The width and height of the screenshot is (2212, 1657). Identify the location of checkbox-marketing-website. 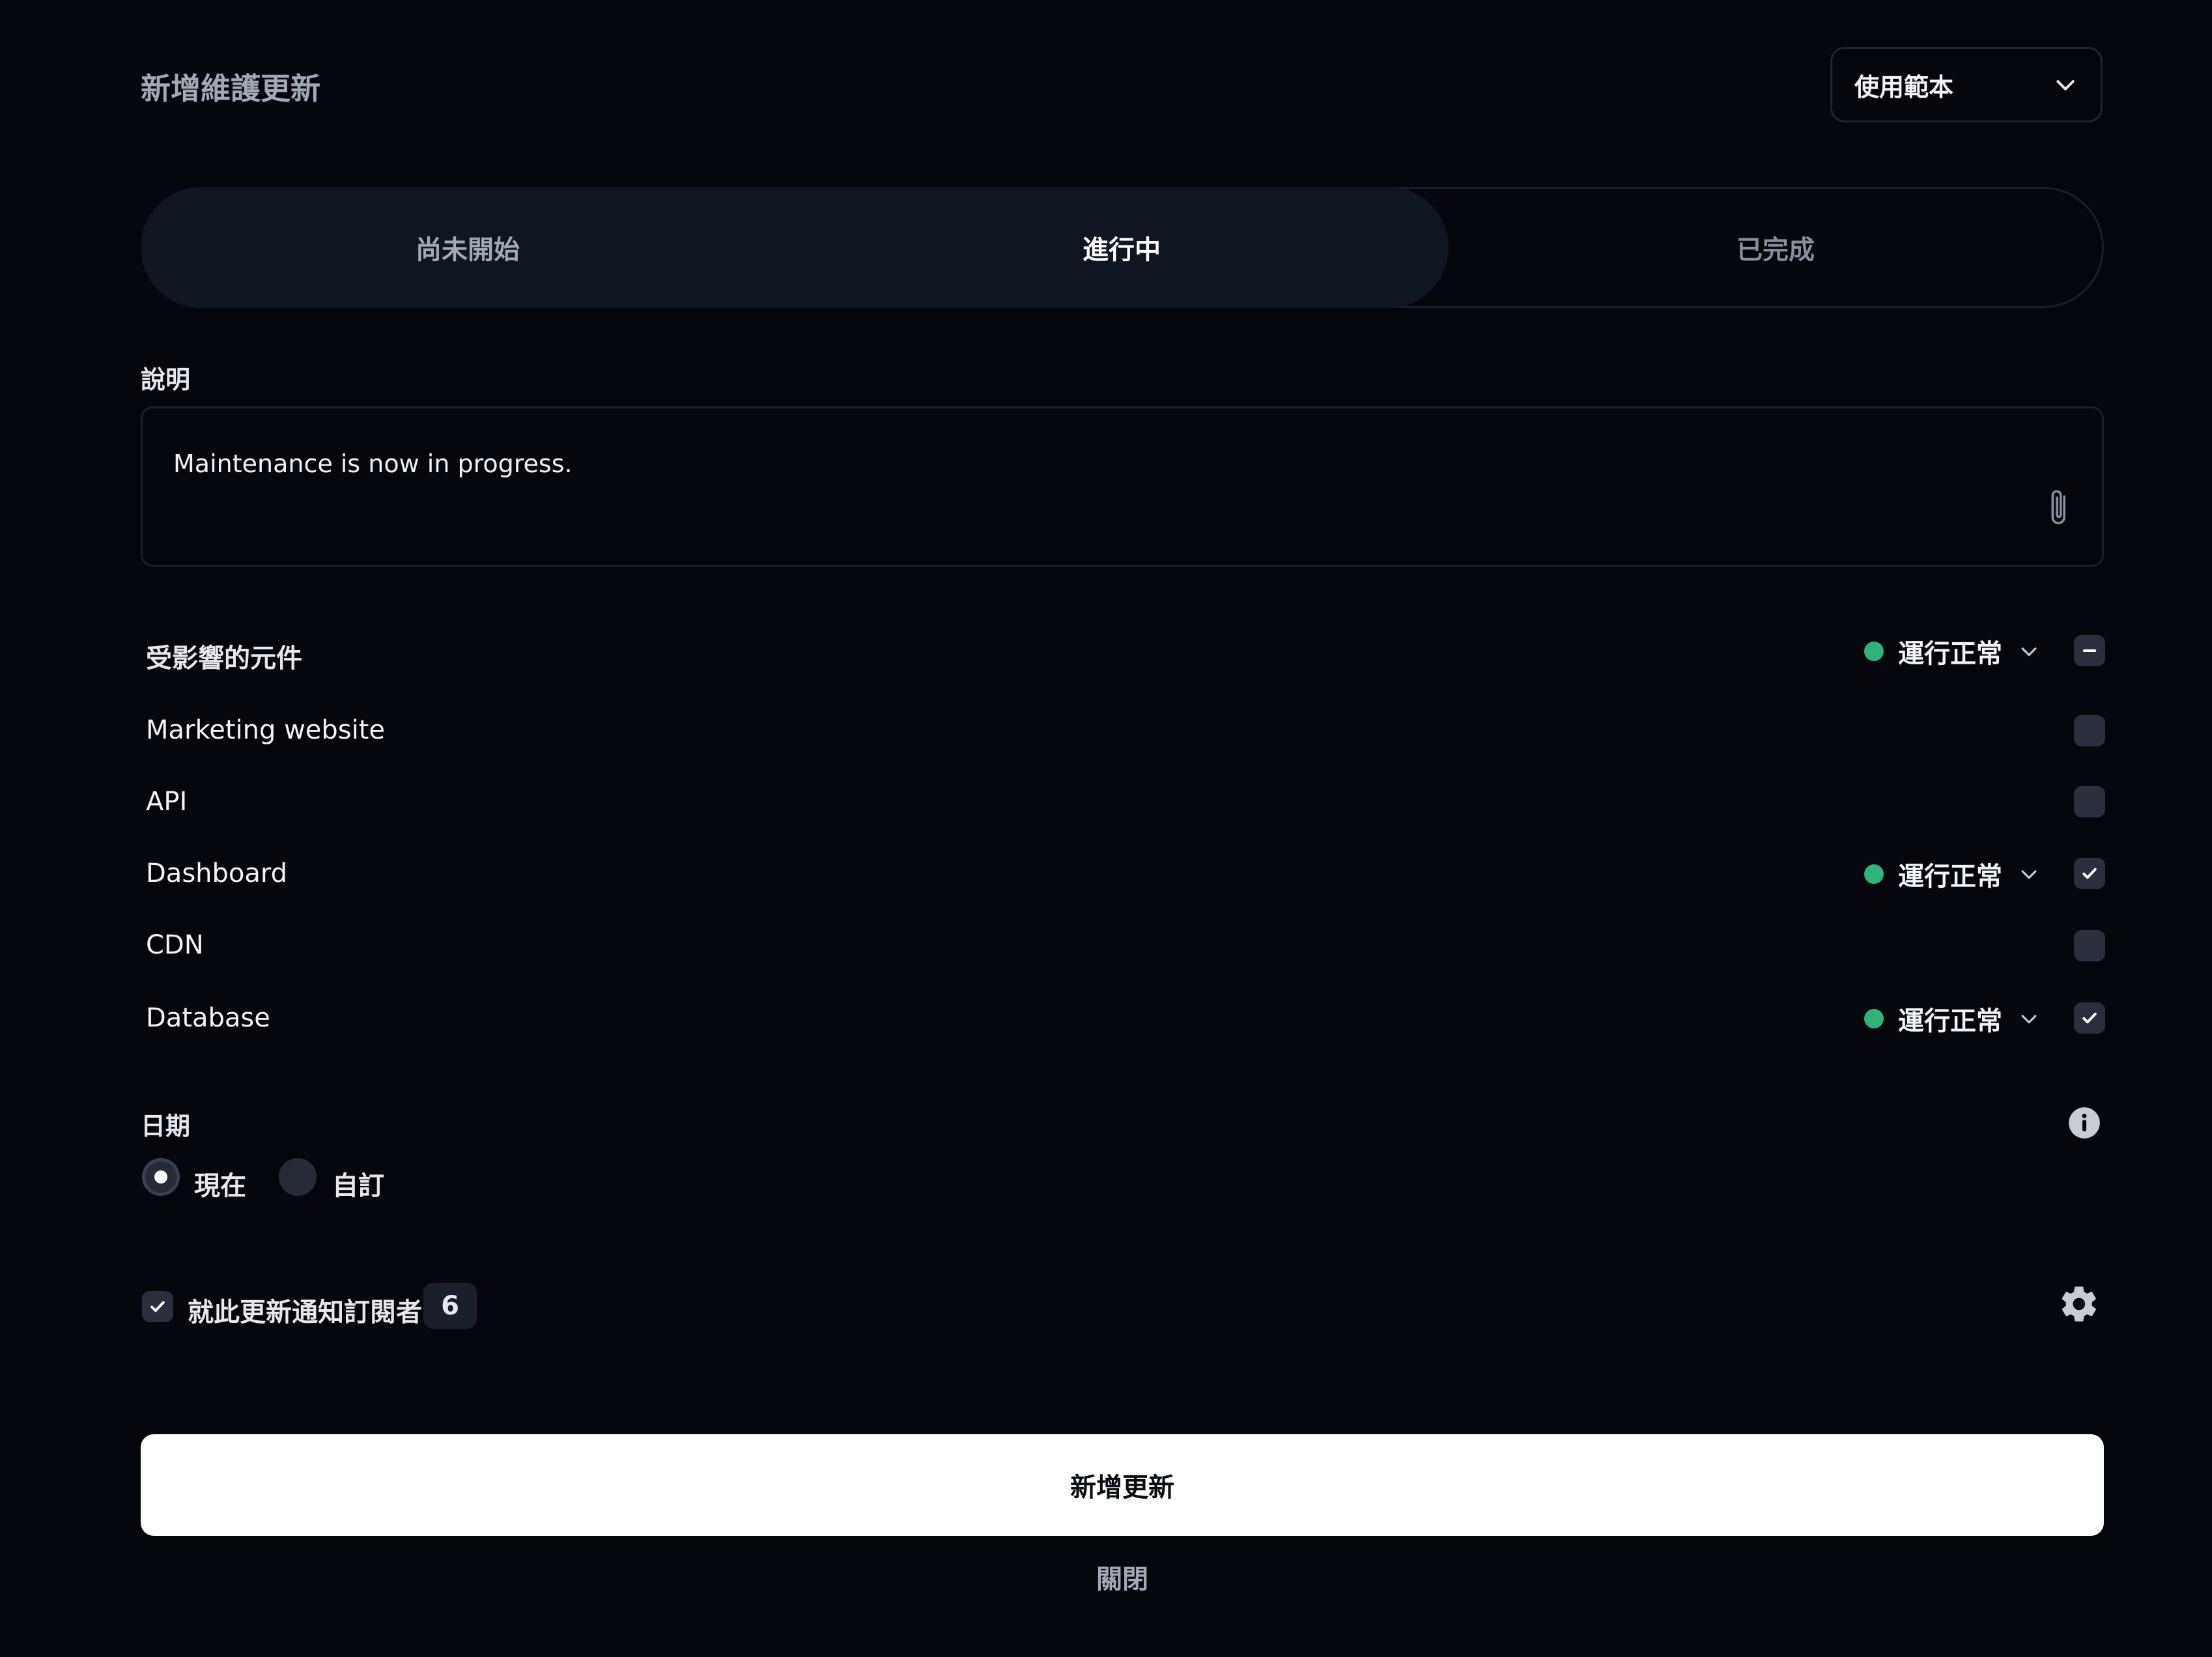
(2089, 730).